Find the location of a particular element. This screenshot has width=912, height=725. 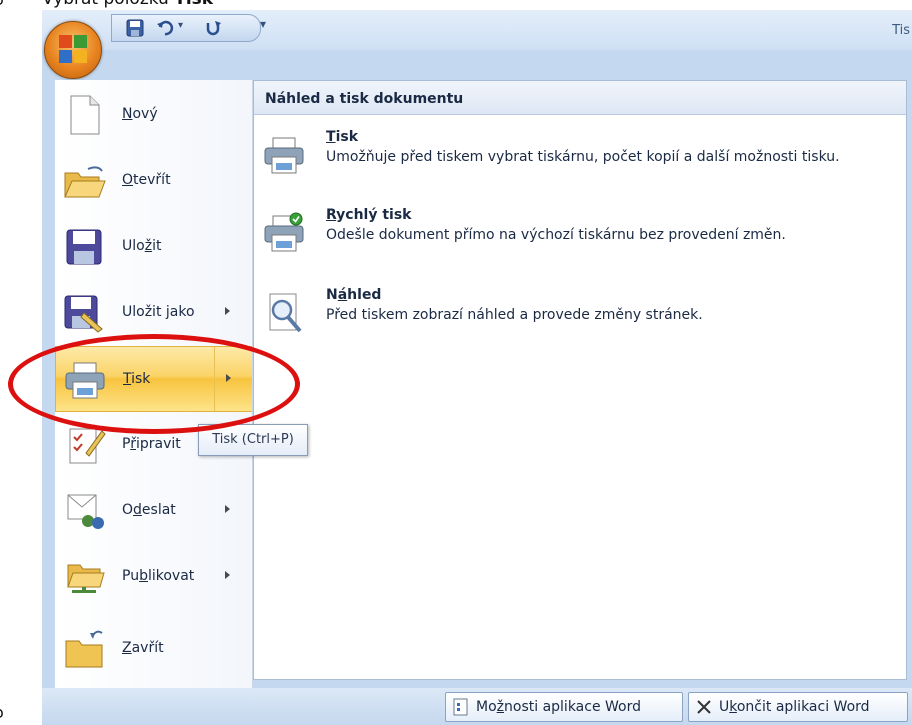

menu-item-label: Zavřít is located at coordinates (143, 648).